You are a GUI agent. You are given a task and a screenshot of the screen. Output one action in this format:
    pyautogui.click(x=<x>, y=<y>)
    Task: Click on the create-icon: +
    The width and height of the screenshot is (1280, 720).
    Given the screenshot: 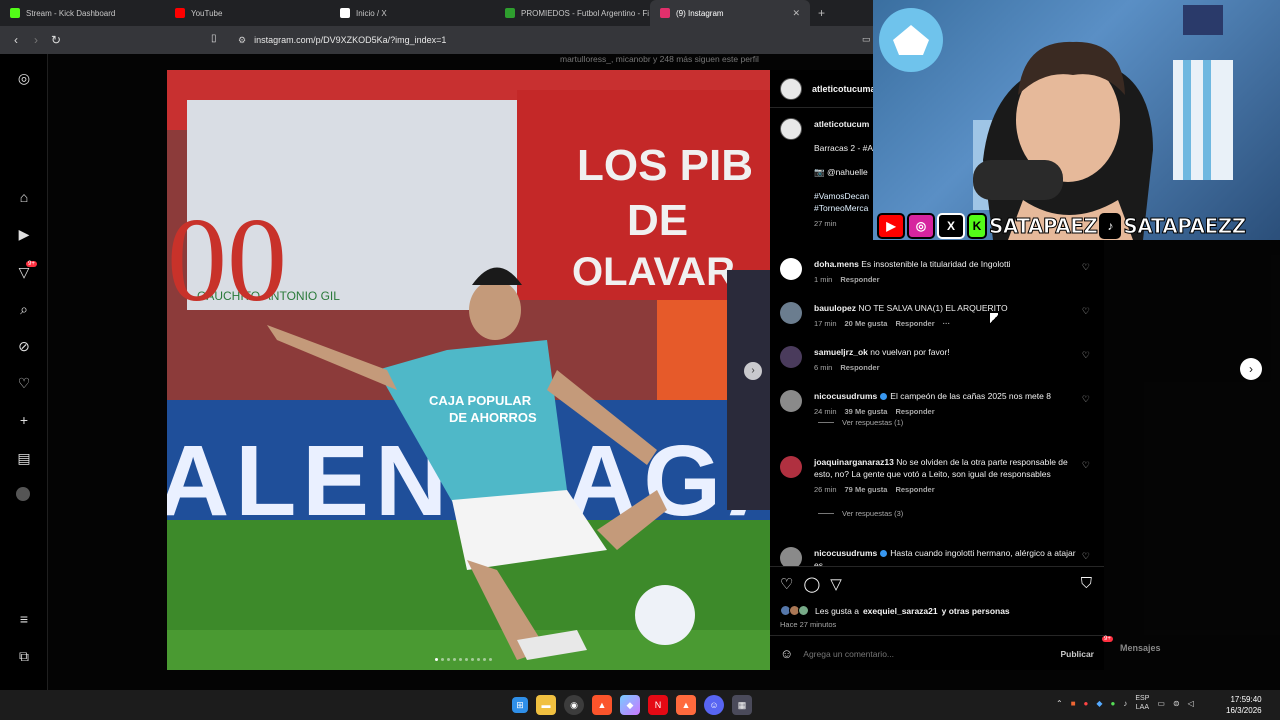 What is the action you would take?
    pyautogui.click(x=24, y=420)
    